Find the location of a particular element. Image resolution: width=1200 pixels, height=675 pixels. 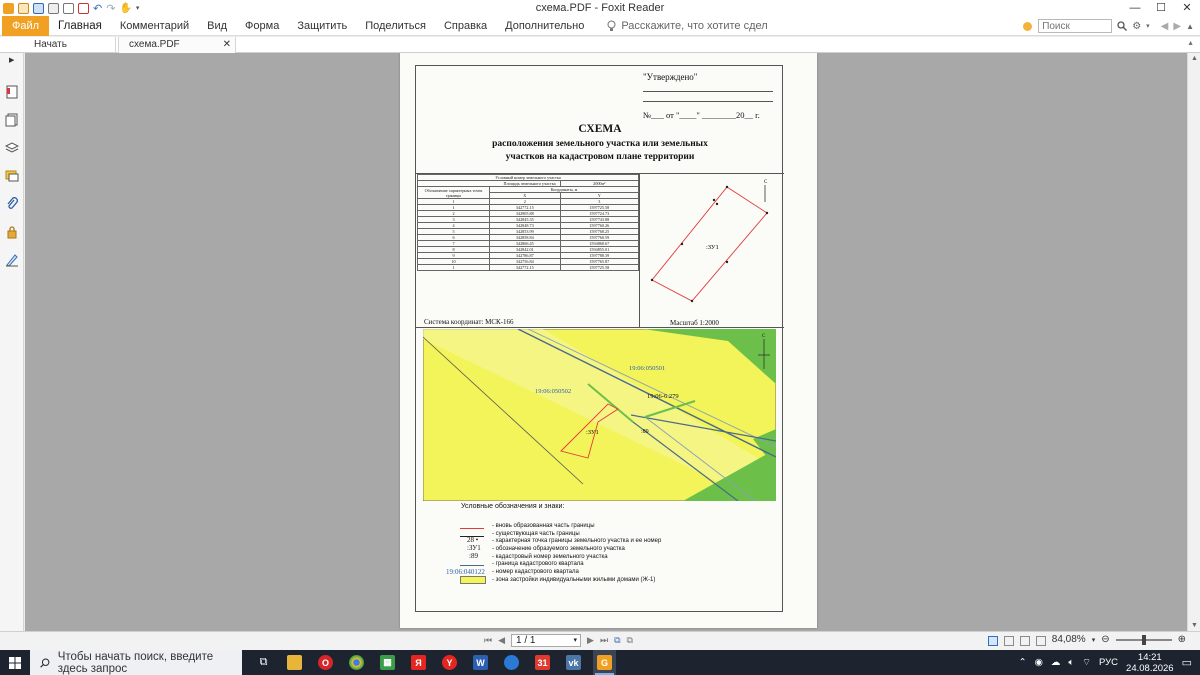

store-icon: ▦ is located at coordinates (387, 662).